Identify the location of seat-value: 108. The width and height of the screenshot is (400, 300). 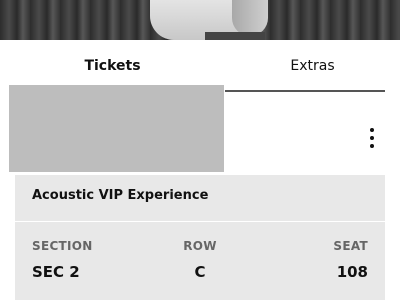
(352, 272).